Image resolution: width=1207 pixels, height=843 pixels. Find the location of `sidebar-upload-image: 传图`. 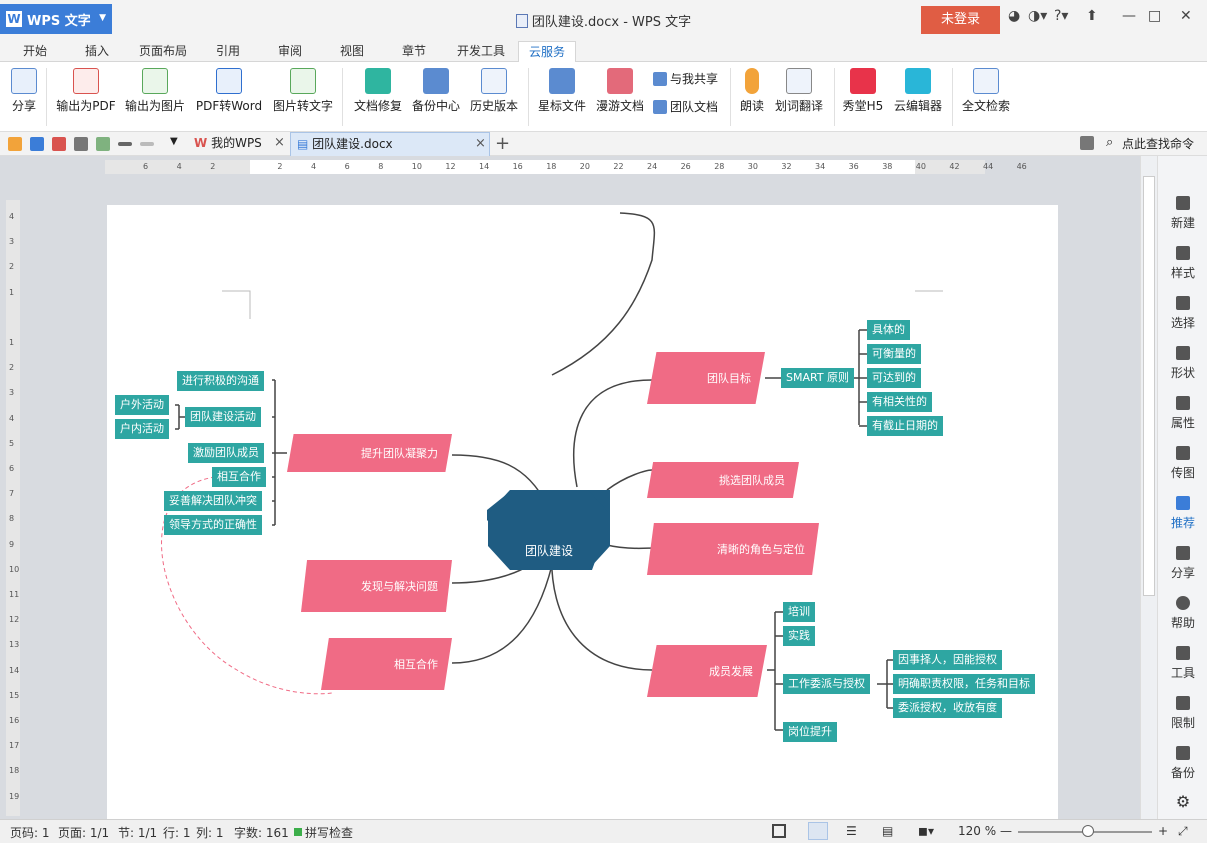

sidebar-upload-image: 传图 is located at coordinates (1182, 463).